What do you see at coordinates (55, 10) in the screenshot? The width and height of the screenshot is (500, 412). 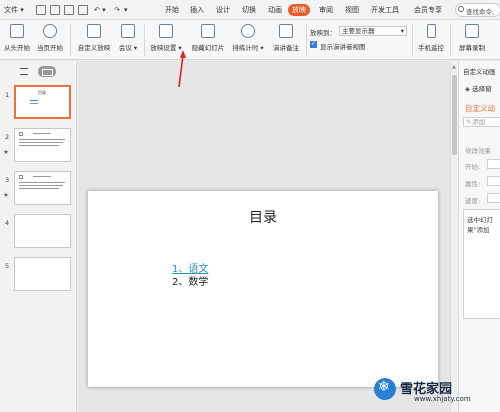 I see `save-icon` at bounding box center [55, 10].